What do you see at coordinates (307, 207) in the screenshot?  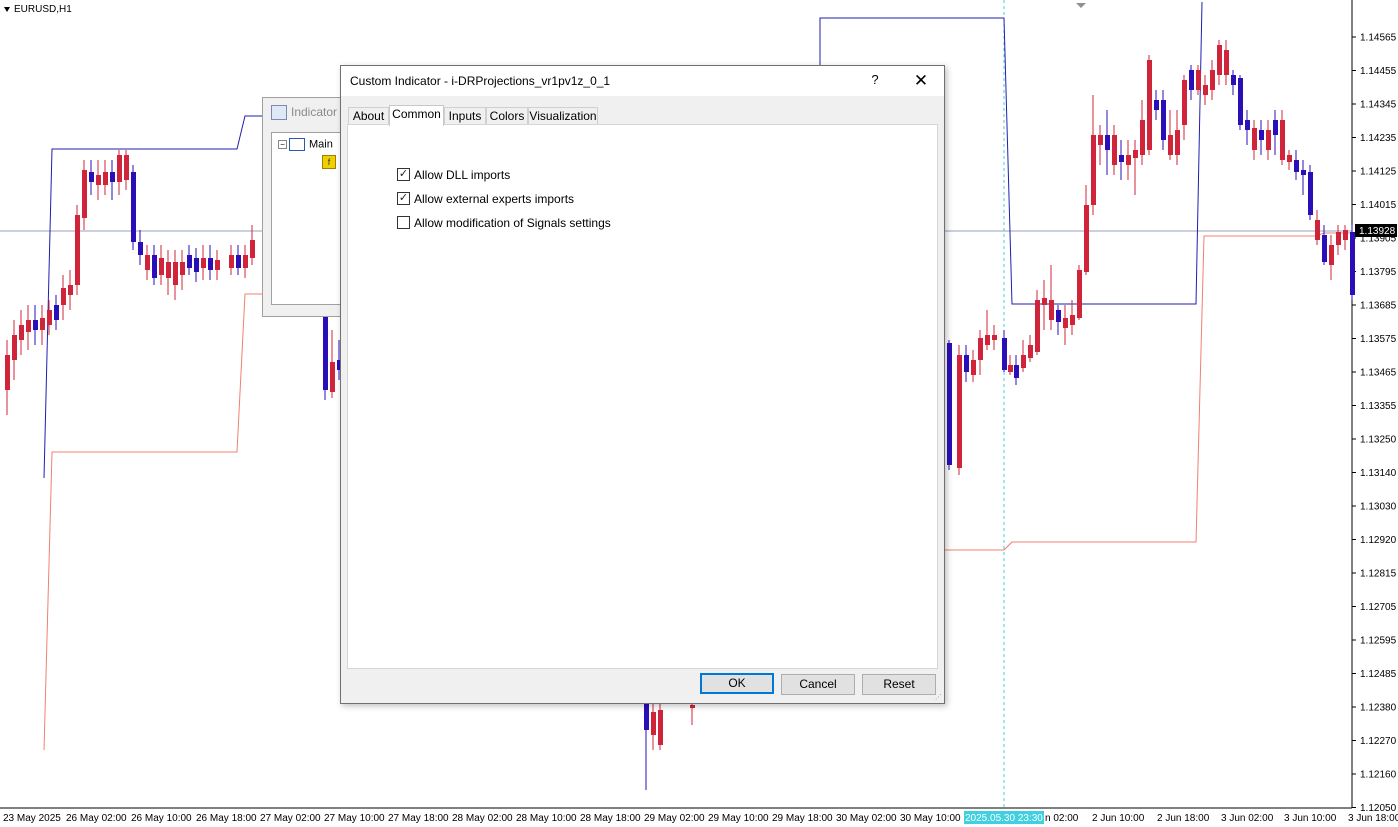 I see `indicators-window: Indicator − Main f` at bounding box center [307, 207].